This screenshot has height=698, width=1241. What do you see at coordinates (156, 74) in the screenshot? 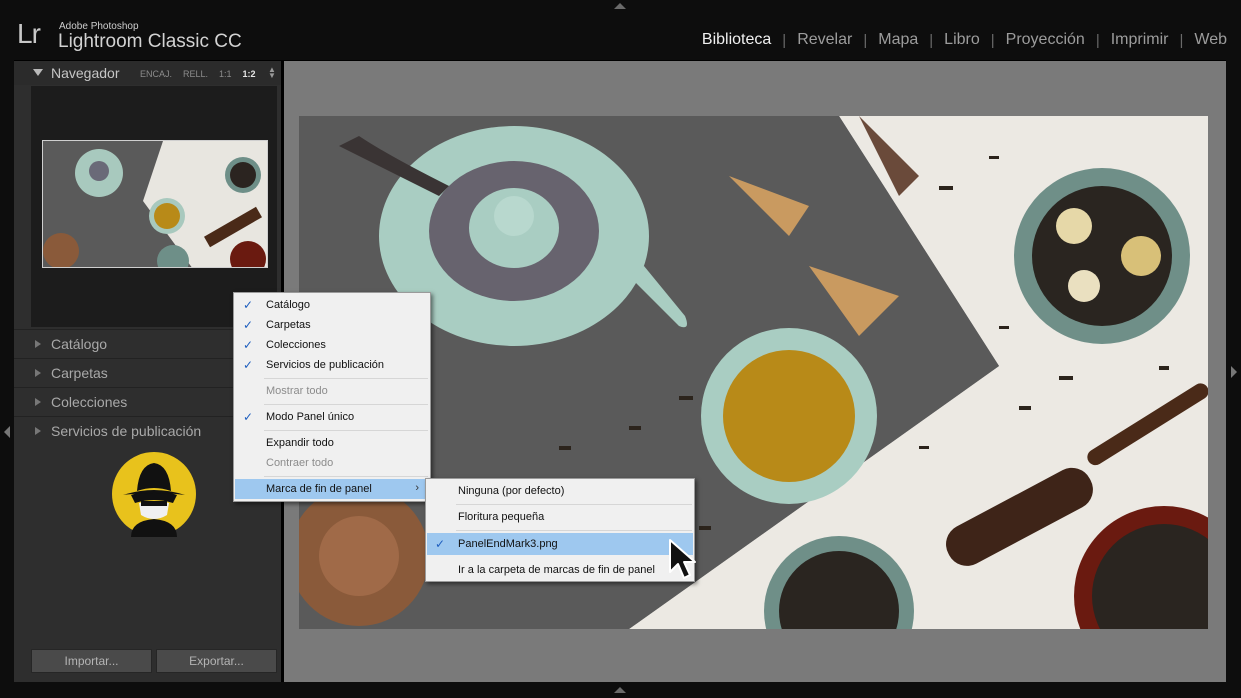
I see `zoom-fit: ENCAJ.` at bounding box center [156, 74].